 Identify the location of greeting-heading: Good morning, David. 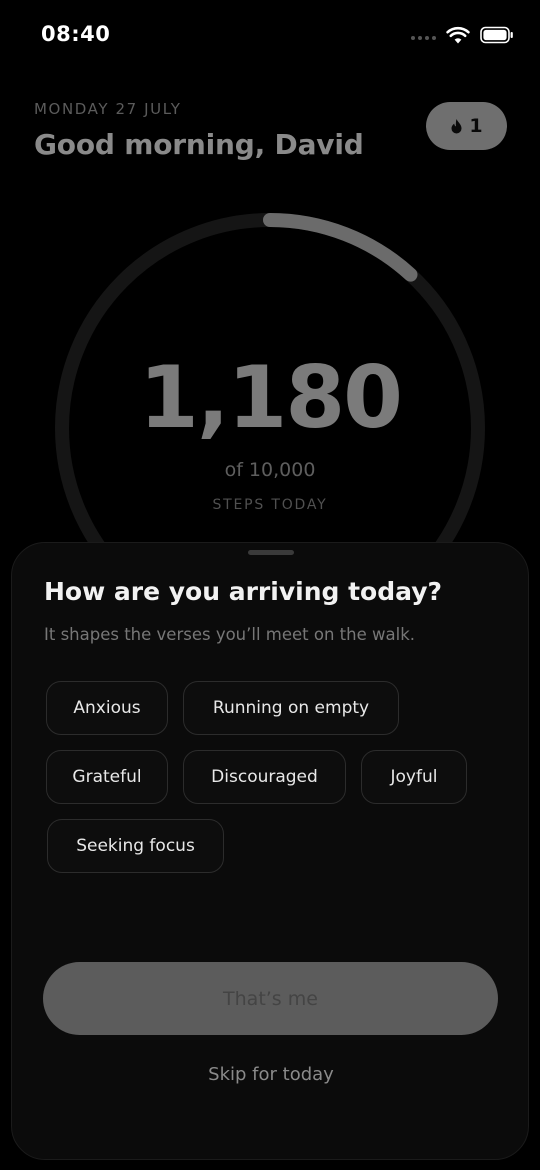
(199, 144).